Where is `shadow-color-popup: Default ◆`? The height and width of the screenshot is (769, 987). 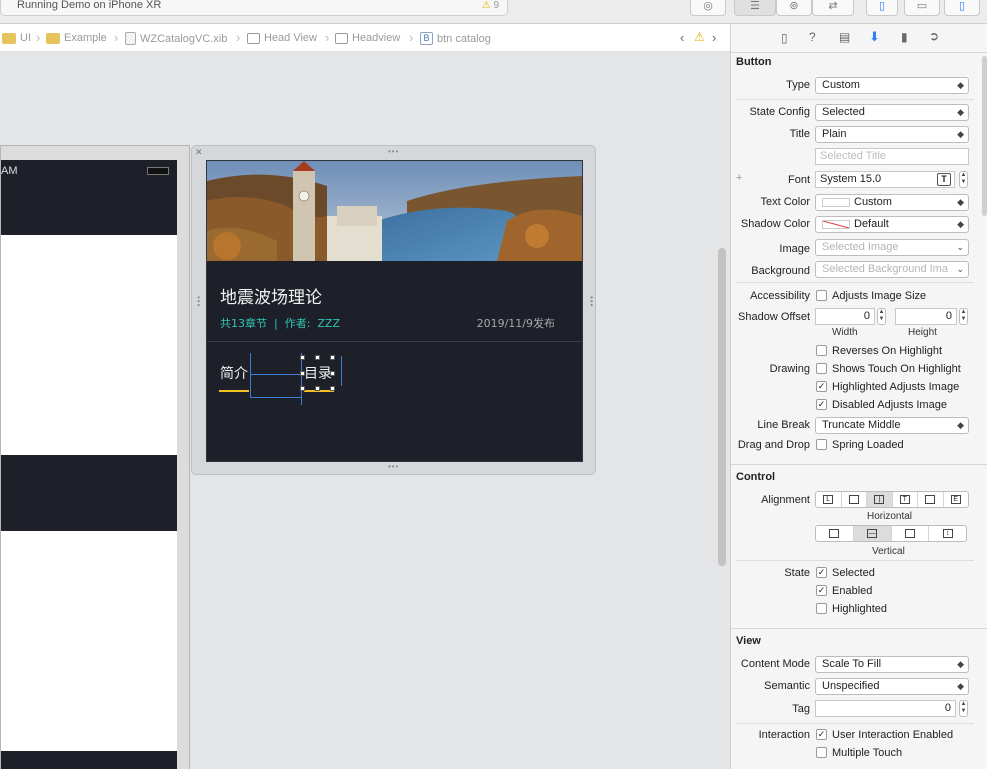
shadow-color-popup: Default ◆ is located at coordinates (892, 224).